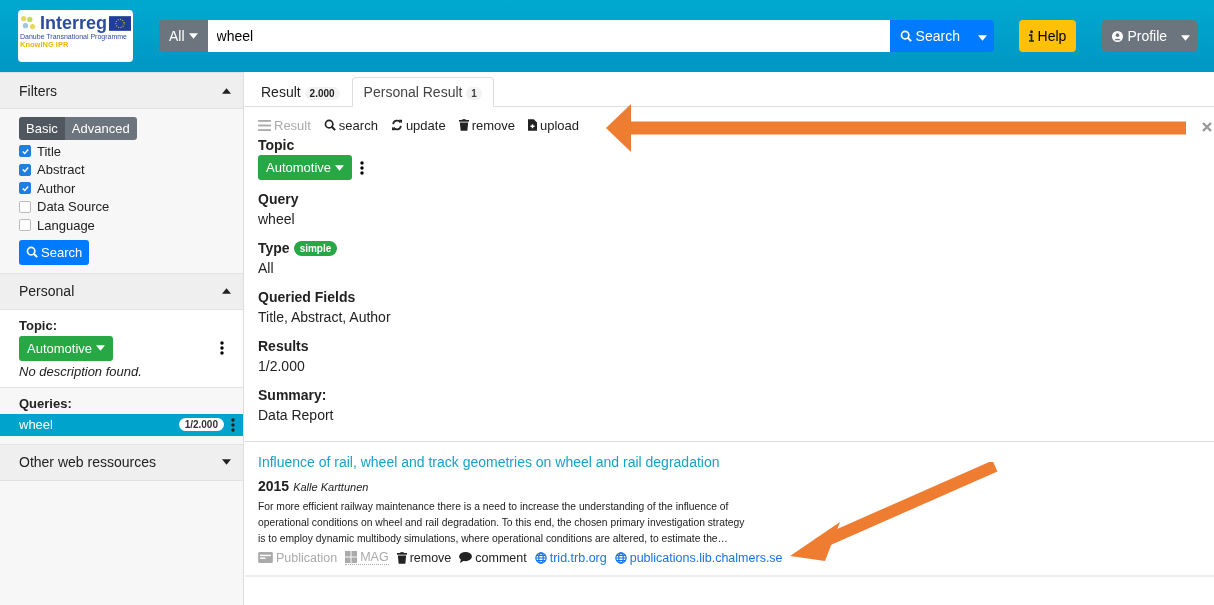 This screenshot has width=1214, height=605. Describe the element at coordinates (396, 125) in the screenshot. I see `refresh-icon` at that location.